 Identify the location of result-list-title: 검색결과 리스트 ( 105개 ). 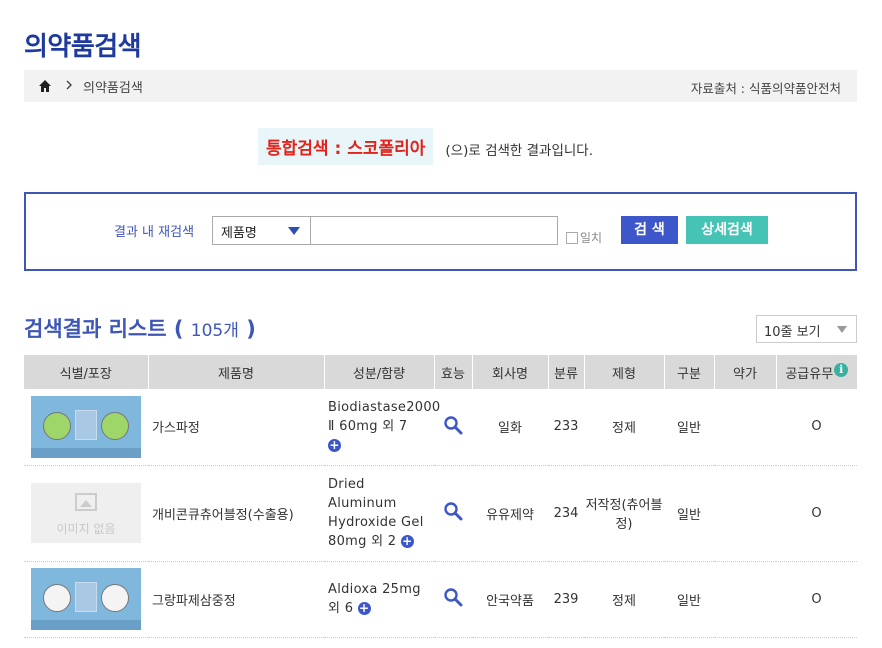
(140, 328).